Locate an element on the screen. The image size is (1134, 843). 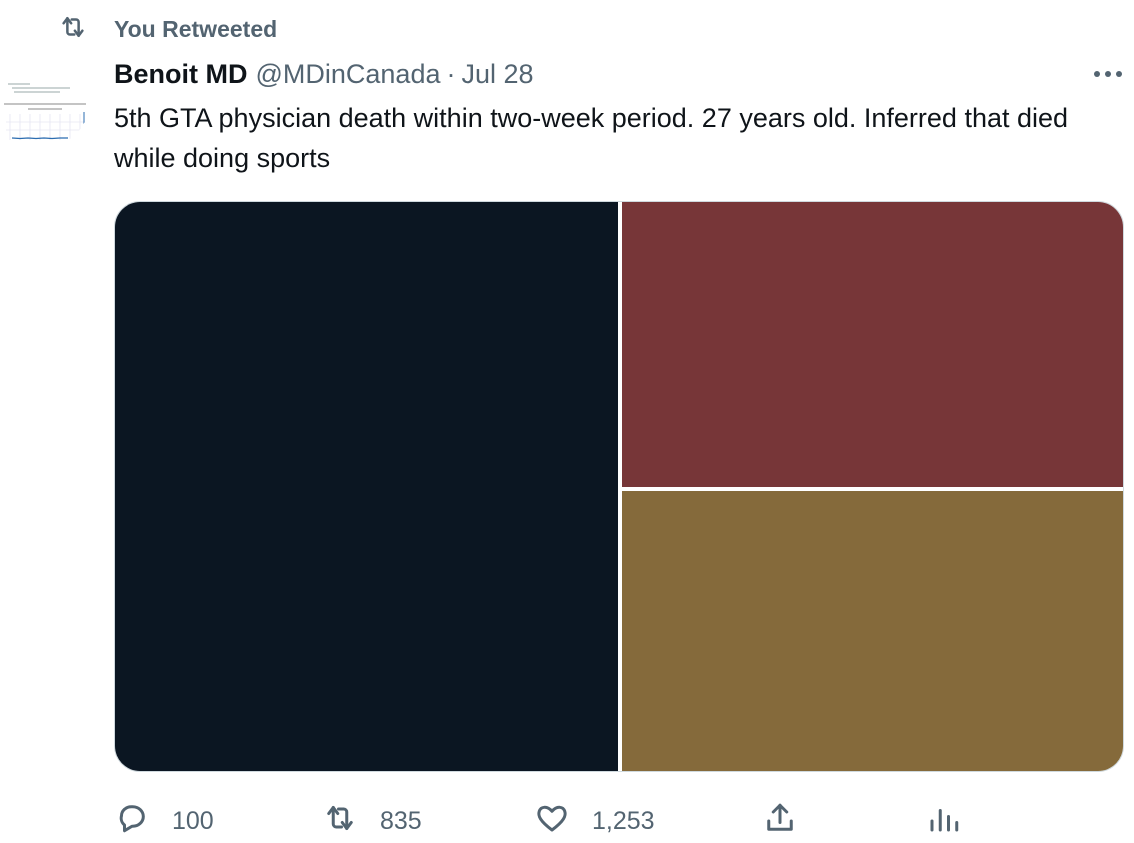
retweet-banner-label: You Retweeted is located at coordinates (196, 28).